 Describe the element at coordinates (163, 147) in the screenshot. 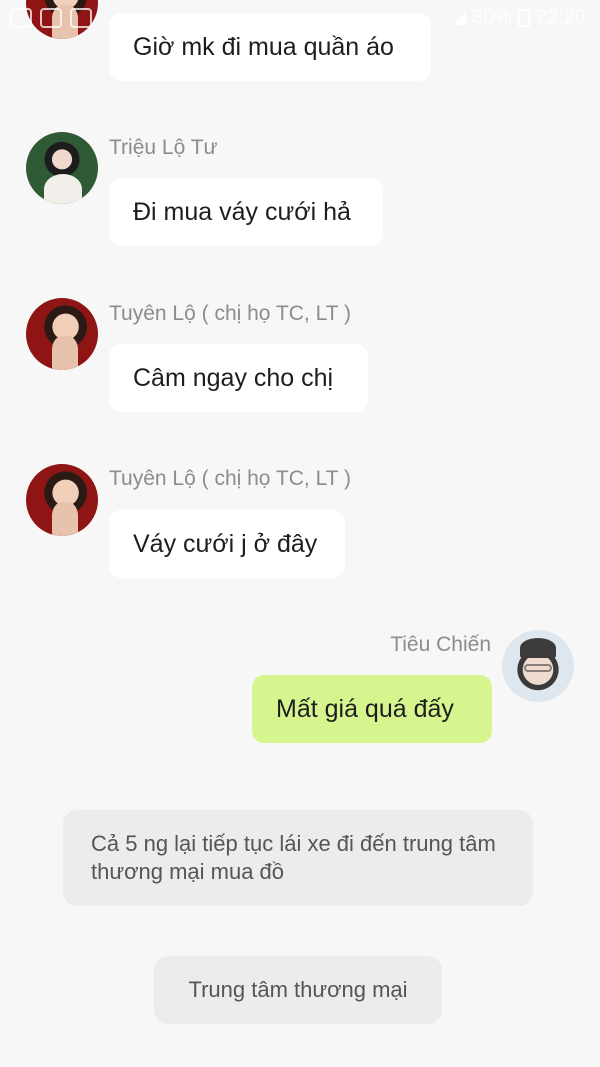

I see `sender-name: Triệu Lộ Tư` at that location.